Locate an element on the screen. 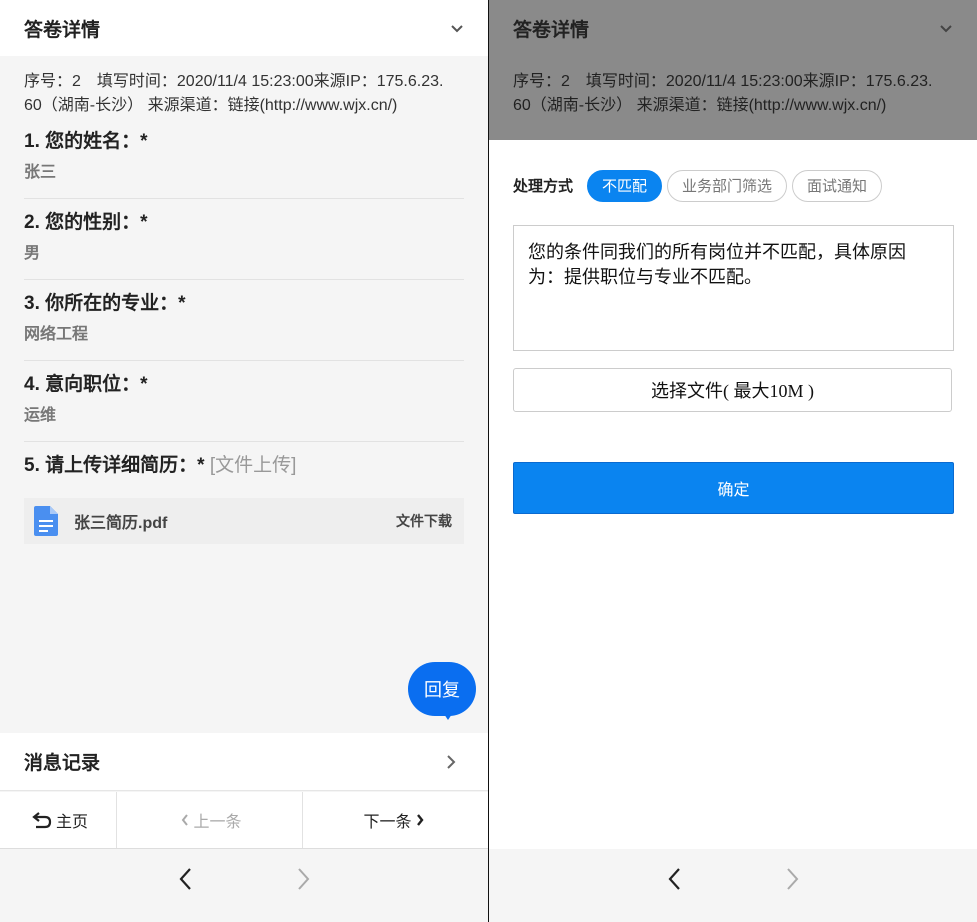  question-item: 3. 你所在的专业：* 网络工程 is located at coordinates (244, 320).